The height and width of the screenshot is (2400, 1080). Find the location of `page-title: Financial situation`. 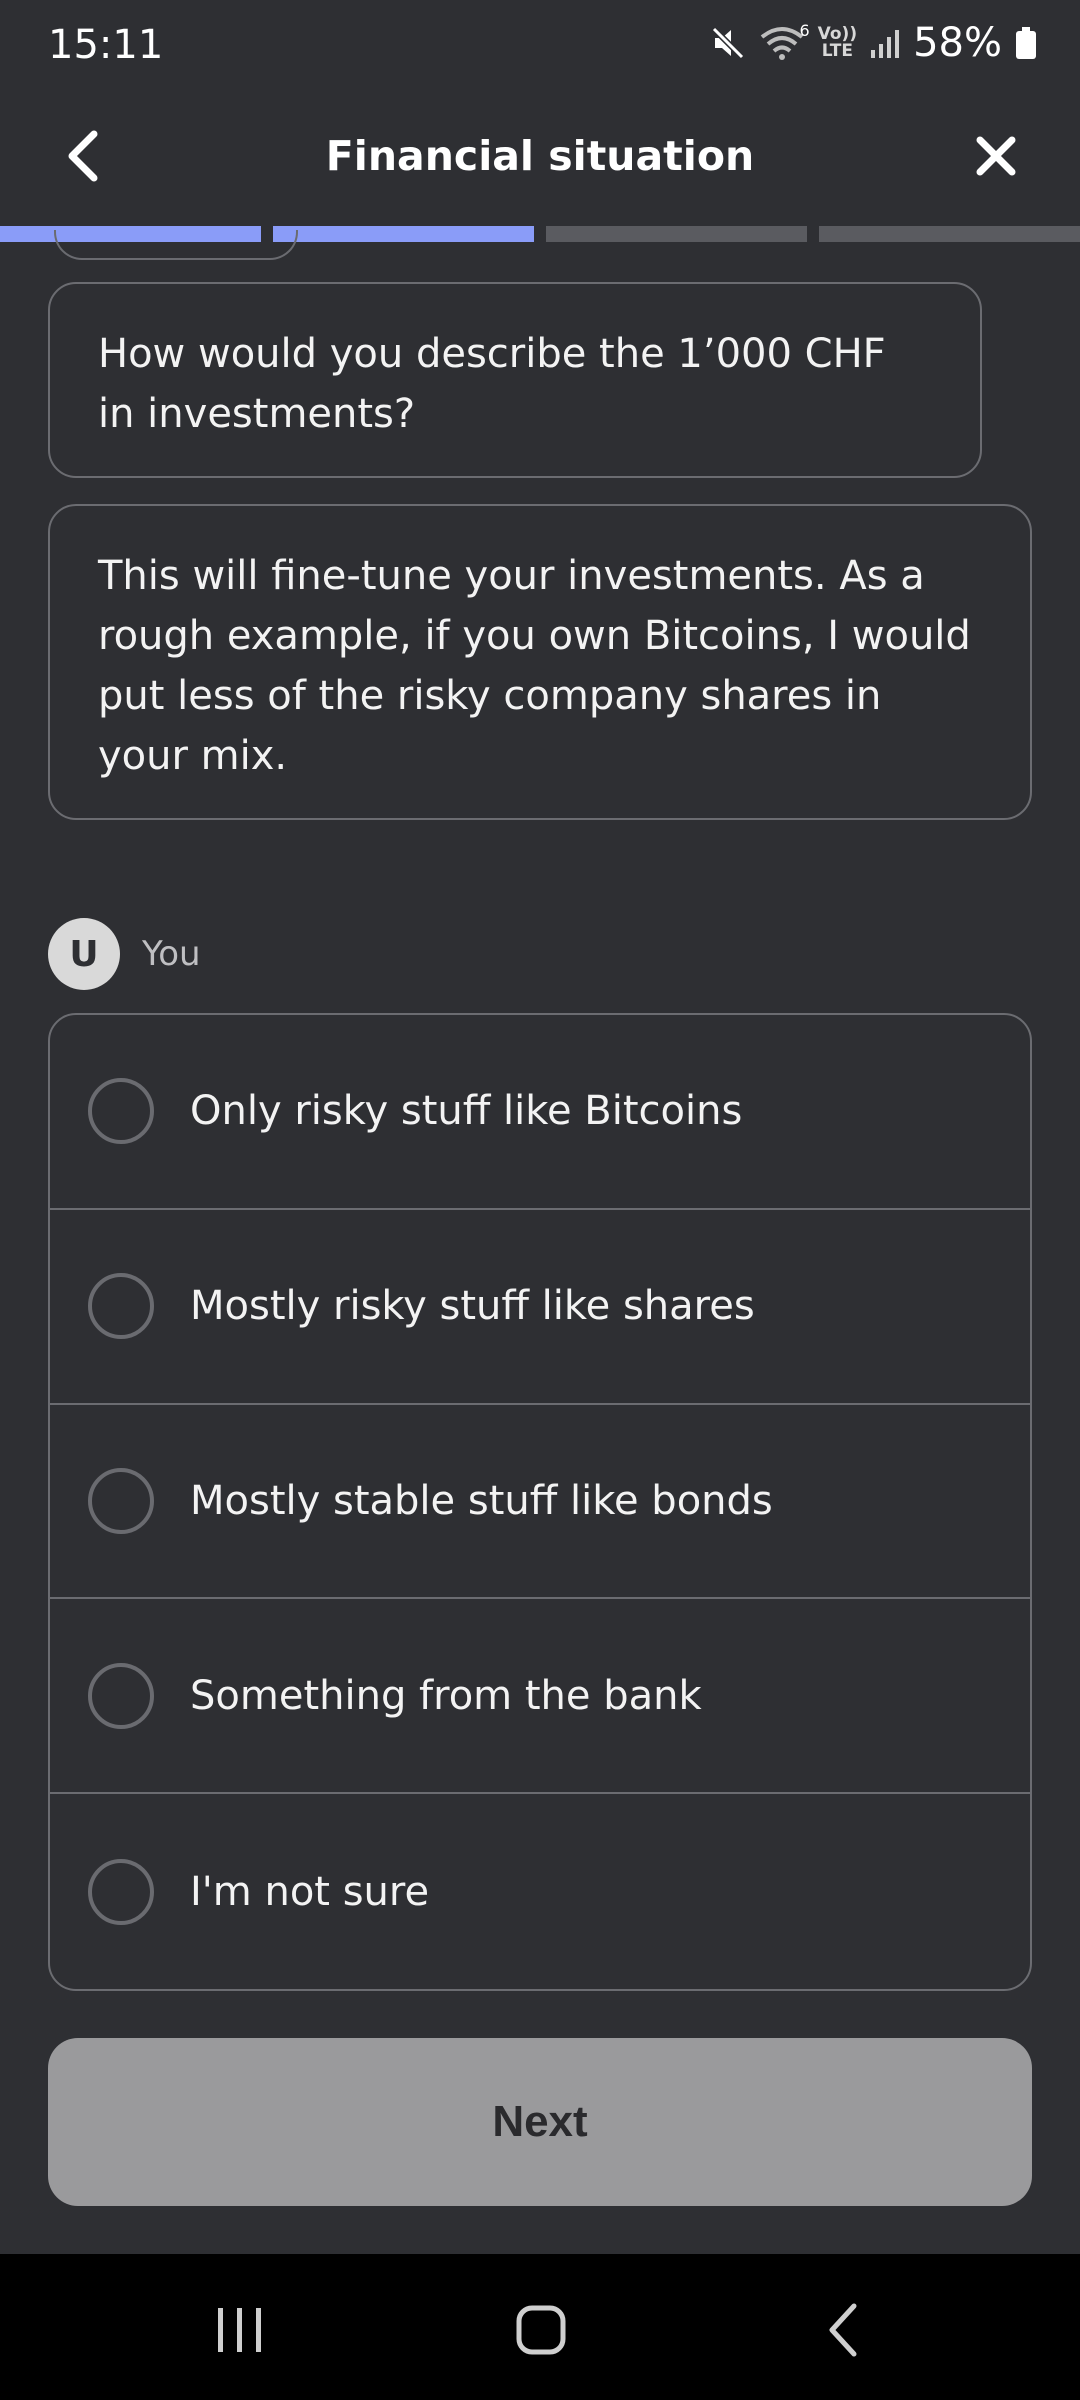

page-title: Financial situation is located at coordinates (540, 156).